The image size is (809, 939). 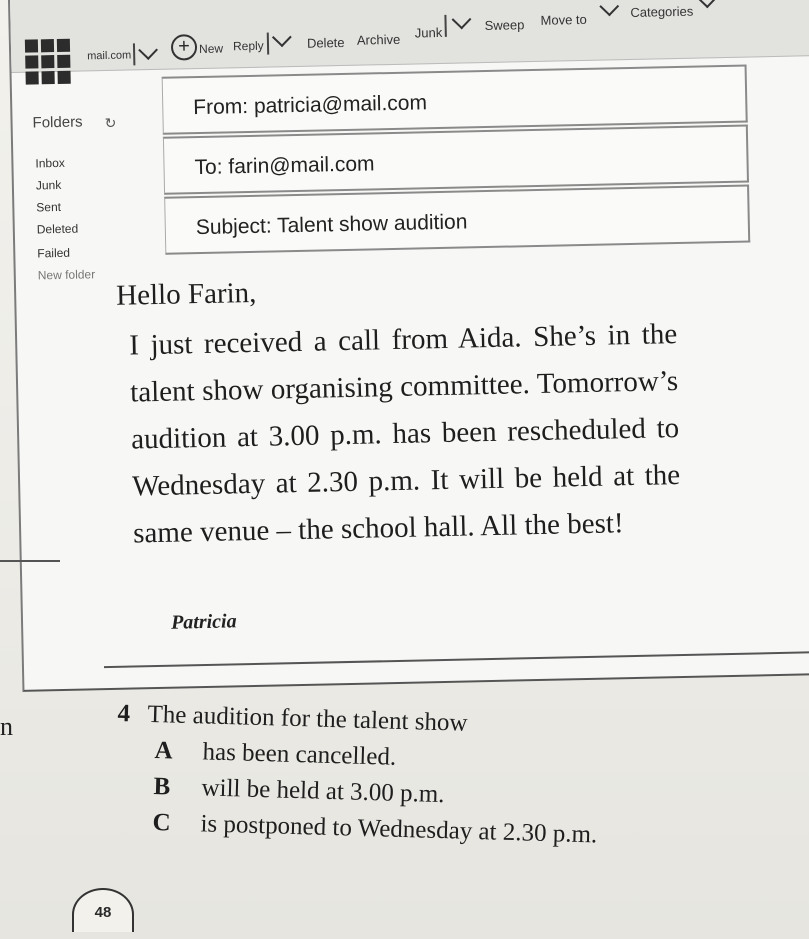 What do you see at coordinates (49, 185) in the screenshot?
I see `folder-junk: Junk` at bounding box center [49, 185].